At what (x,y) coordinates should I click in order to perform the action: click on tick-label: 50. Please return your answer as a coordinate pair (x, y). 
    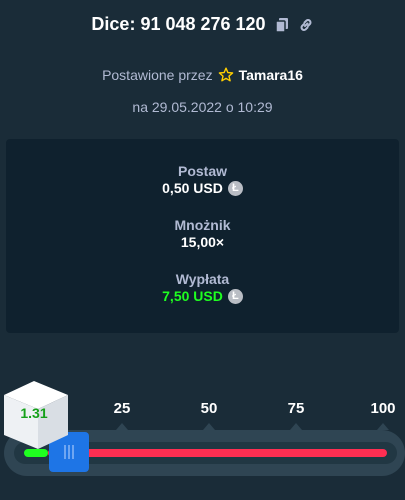
    Looking at the image, I should click on (209, 408).